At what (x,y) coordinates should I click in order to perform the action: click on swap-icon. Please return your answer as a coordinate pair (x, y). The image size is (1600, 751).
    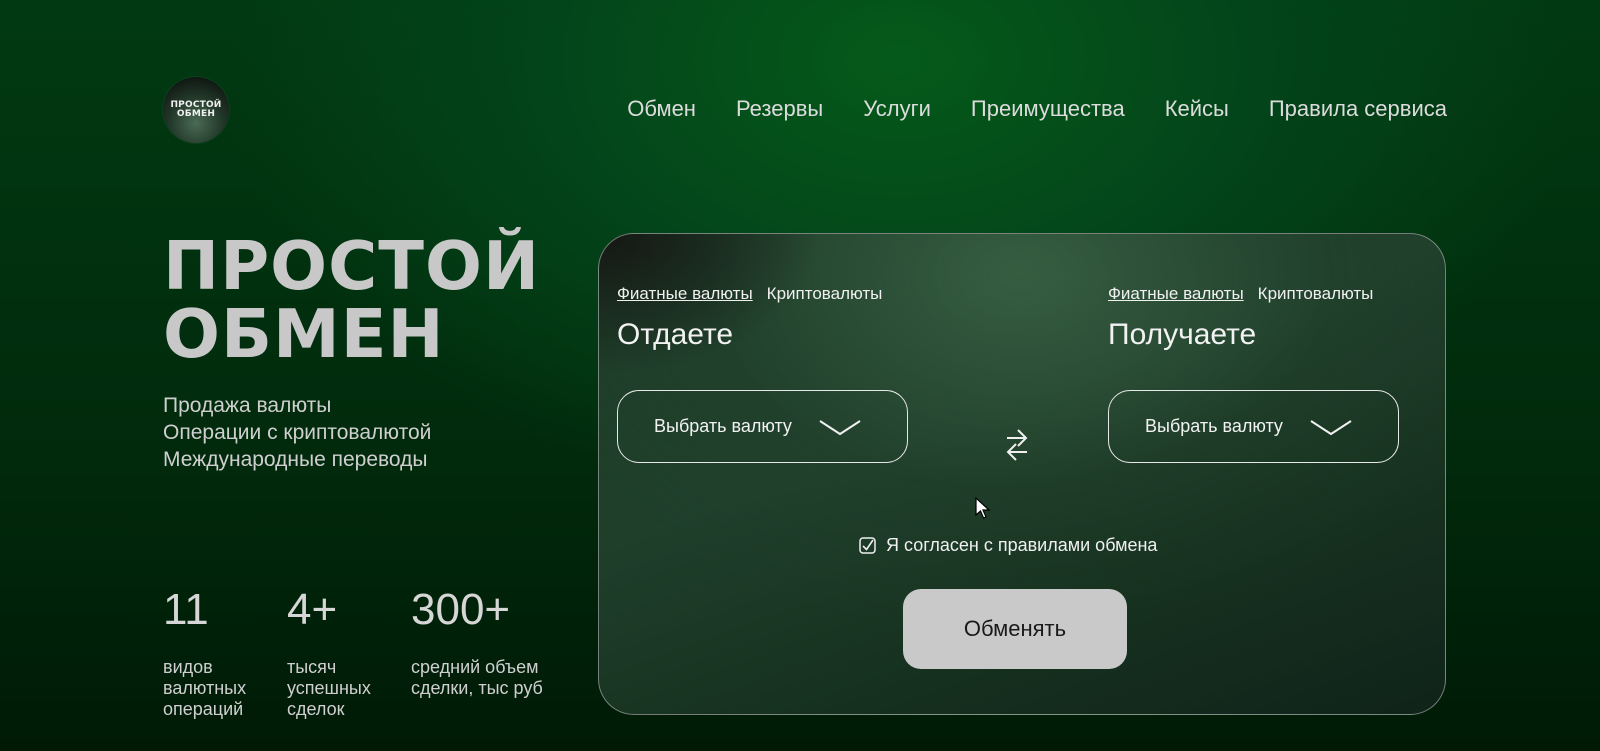
    Looking at the image, I should click on (1017, 445).